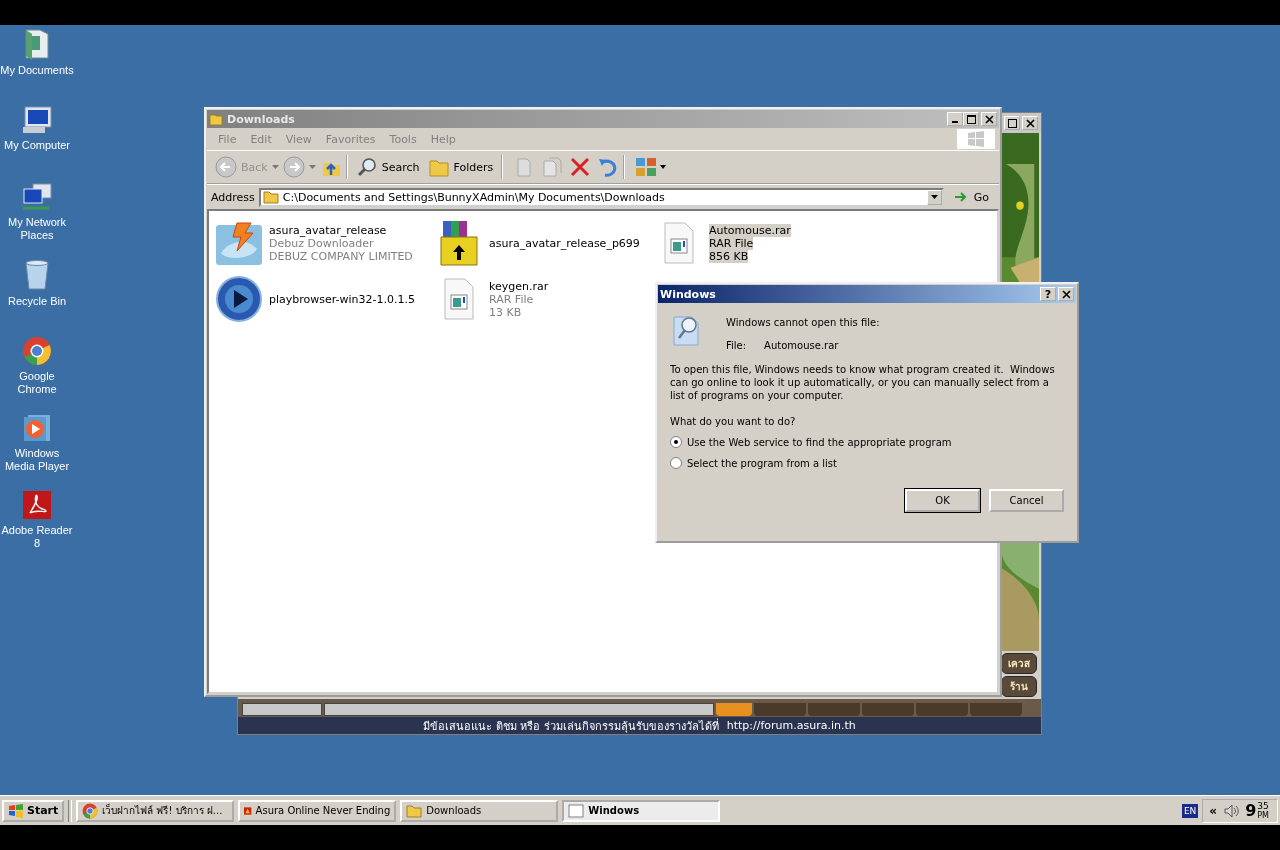 The height and width of the screenshot is (850, 1280). I want to click on clock-minute: 35, so click(1263, 806).